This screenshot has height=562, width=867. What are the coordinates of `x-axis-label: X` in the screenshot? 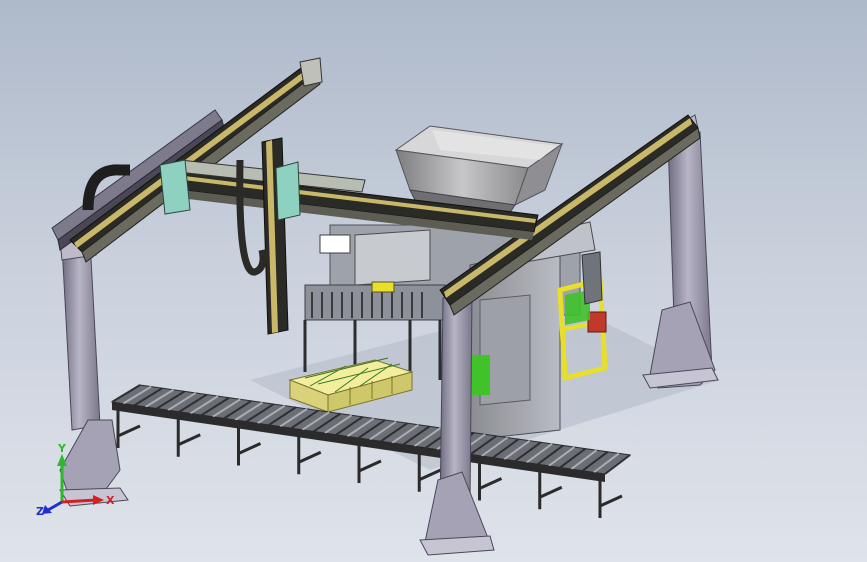 It's located at (110, 500).